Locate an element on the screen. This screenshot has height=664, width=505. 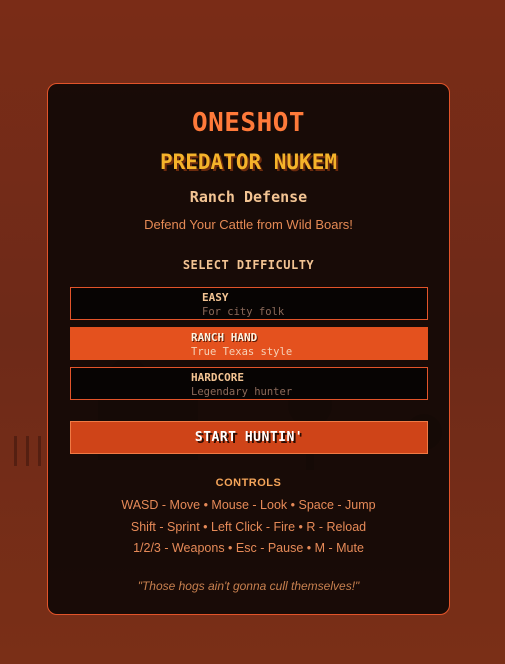
difficulty-name: RANCH HAND is located at coordinates (224, 337).